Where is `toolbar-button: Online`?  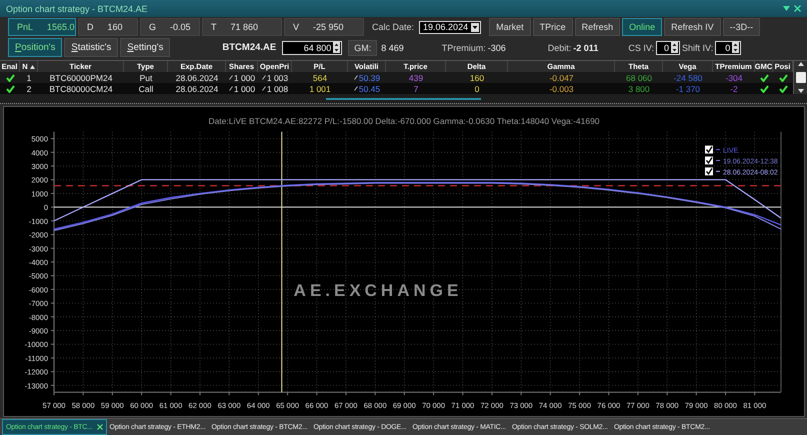
toolbar-button: Online is located at coordinates (642, 27).